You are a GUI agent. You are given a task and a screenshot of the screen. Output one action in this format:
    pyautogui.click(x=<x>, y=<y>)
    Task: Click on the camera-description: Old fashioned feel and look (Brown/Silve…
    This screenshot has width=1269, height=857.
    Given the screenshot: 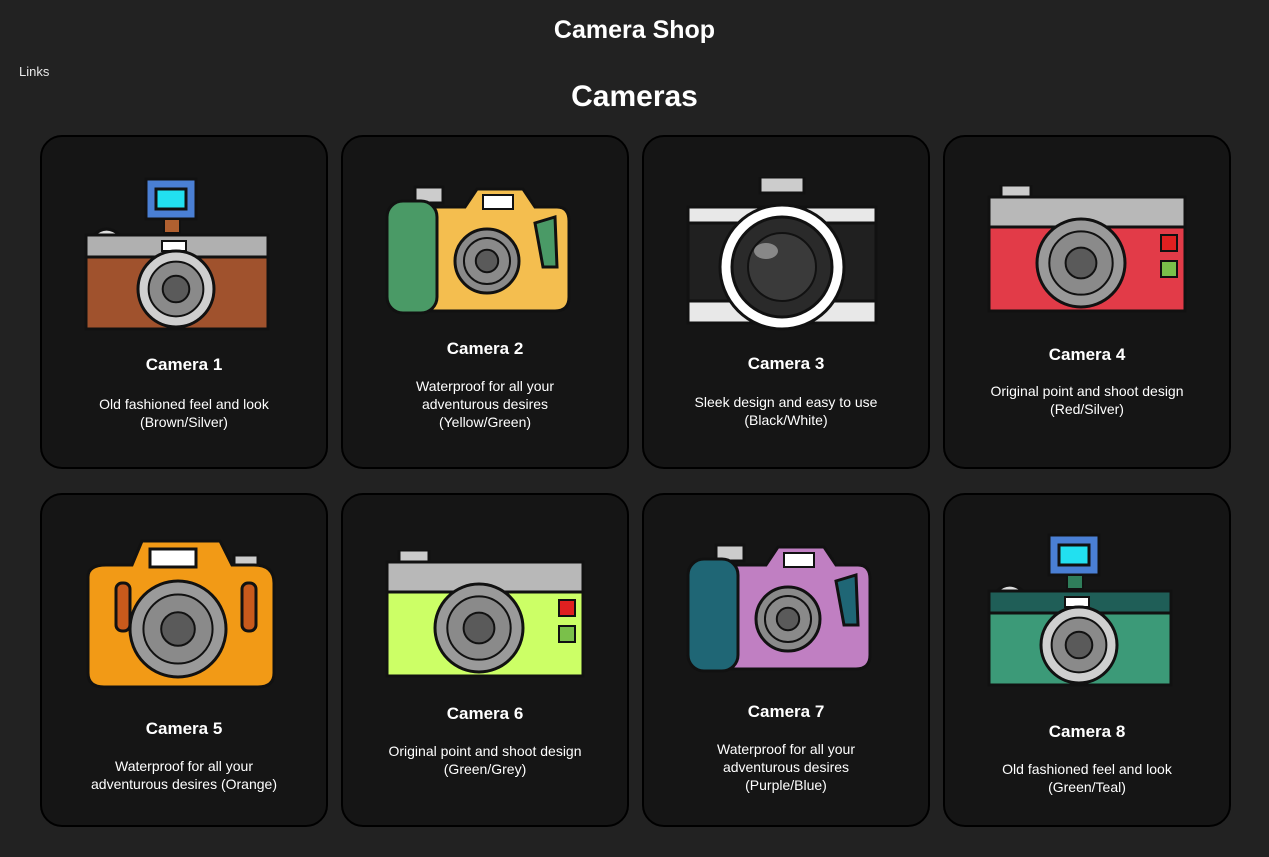 What is the action you would take?
    pyautogui.click(x=184, y=413)
    